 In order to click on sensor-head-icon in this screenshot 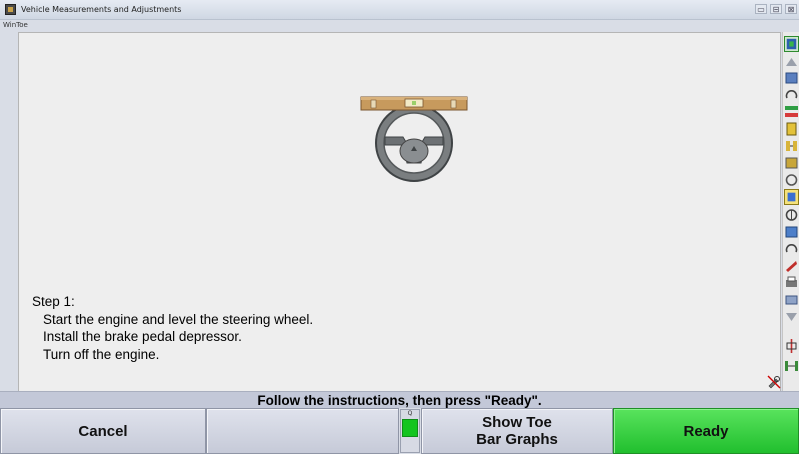, I will do `click(791, 232)`.